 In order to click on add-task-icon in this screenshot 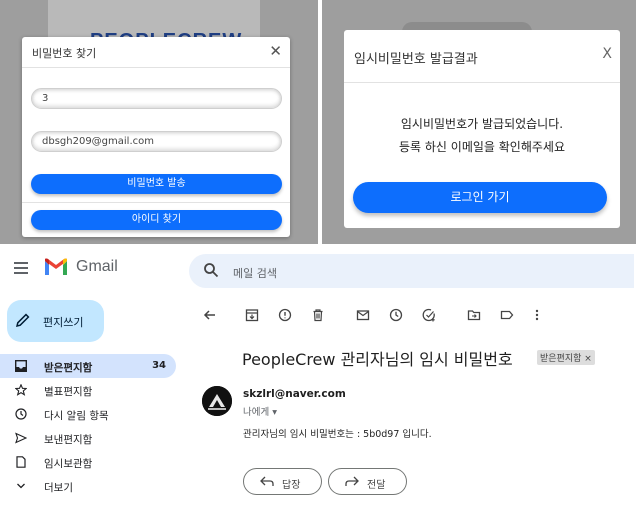, I will do `click(429, 315)`.